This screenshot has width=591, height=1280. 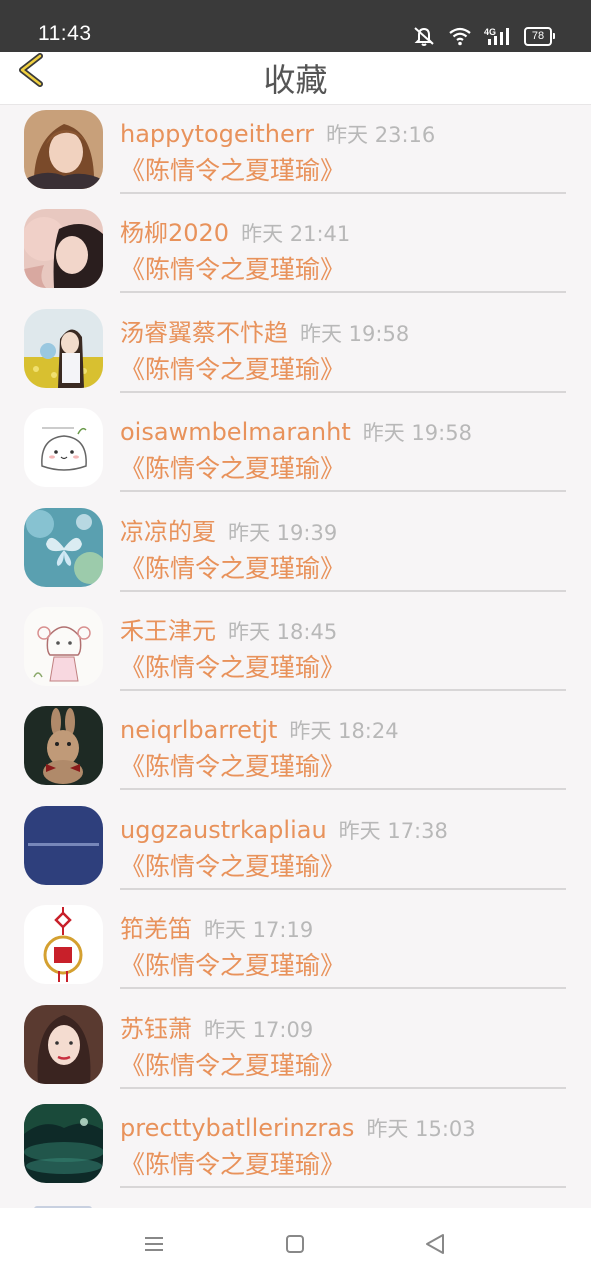 What do you see at coordinates (298, 1128) in the screenshot?
I see `username: precttybatllerinzras 昨天 15:03` at bounding box center [298, 1128].